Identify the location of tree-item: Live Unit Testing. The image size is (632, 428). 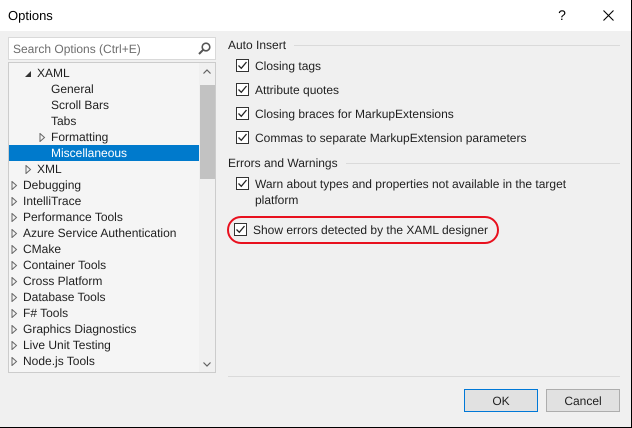
(104, 345).